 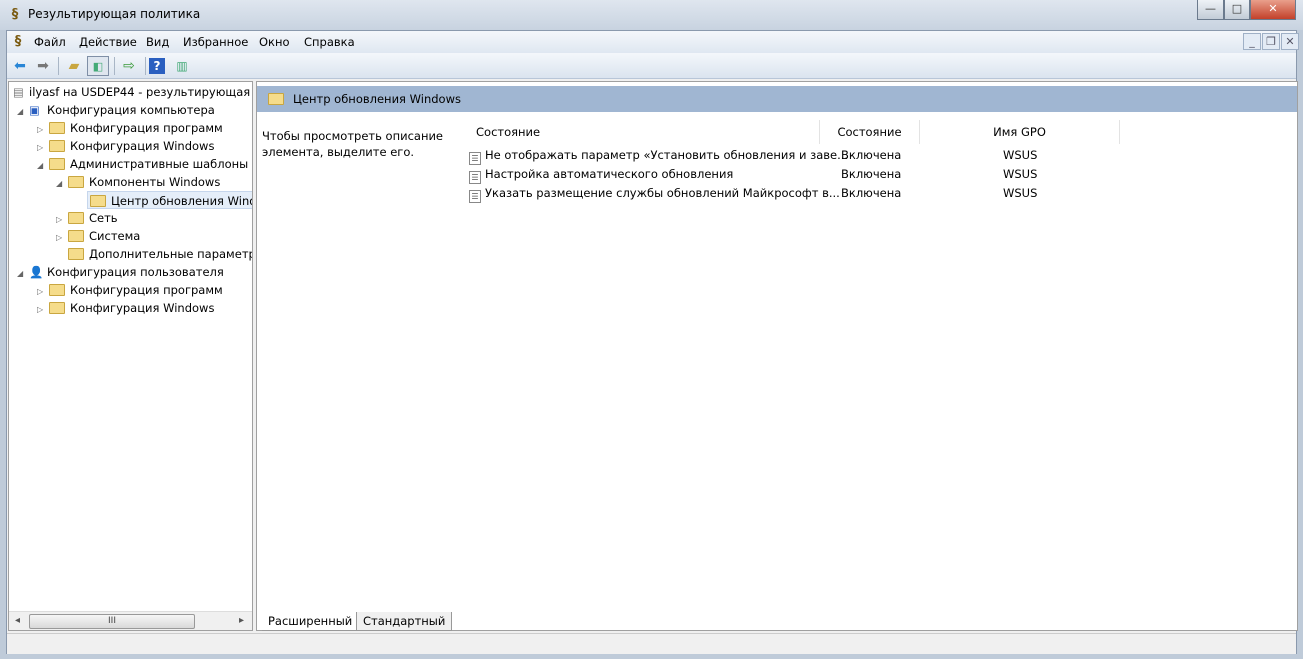 I want to click on tree-item-system: ▷ Система, so click(x=98, y=236).